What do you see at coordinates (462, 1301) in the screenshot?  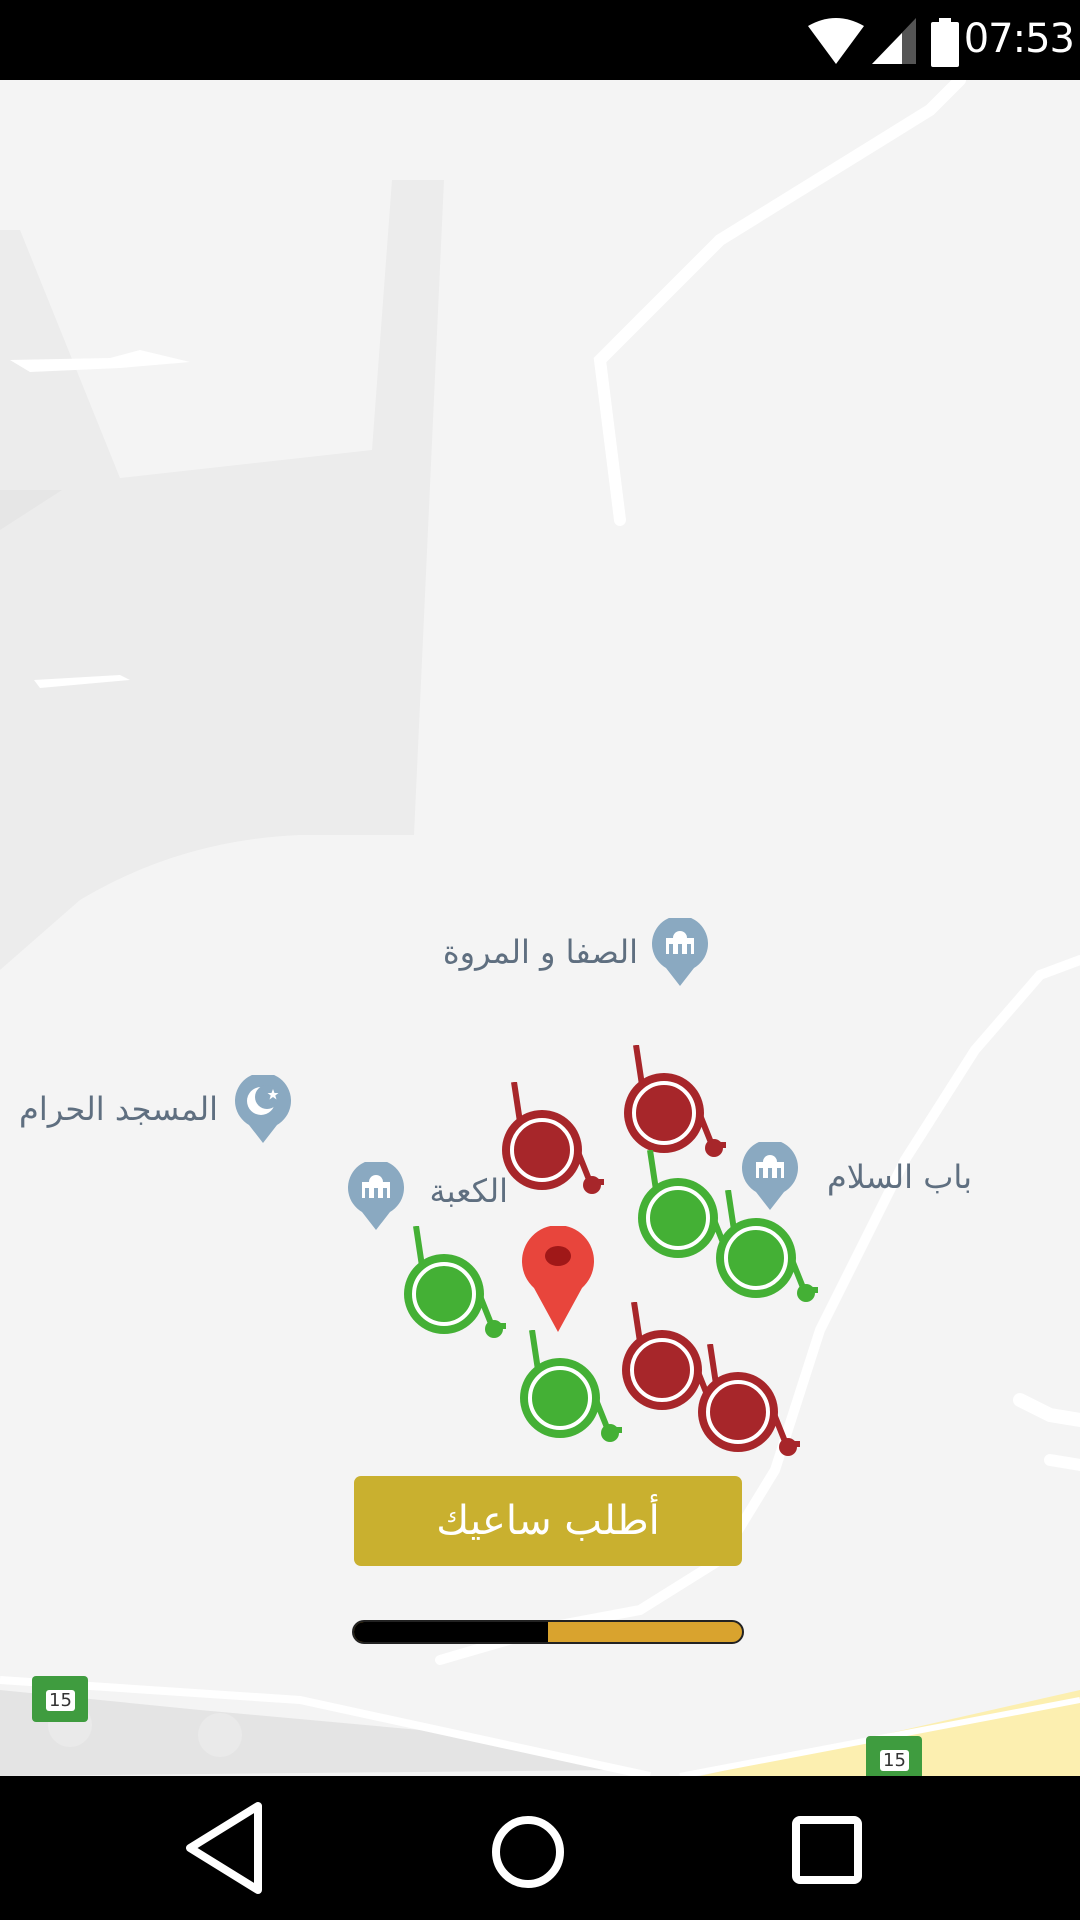 I see `wheelchair-available-icon` at bounding box center [462, 1301].